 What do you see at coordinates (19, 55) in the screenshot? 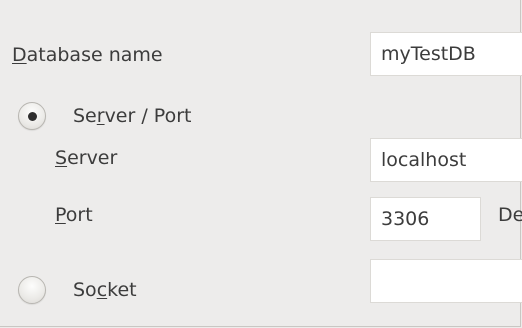
I see `database-name-label-mnemonic: D` at bounding box center [19, 55].